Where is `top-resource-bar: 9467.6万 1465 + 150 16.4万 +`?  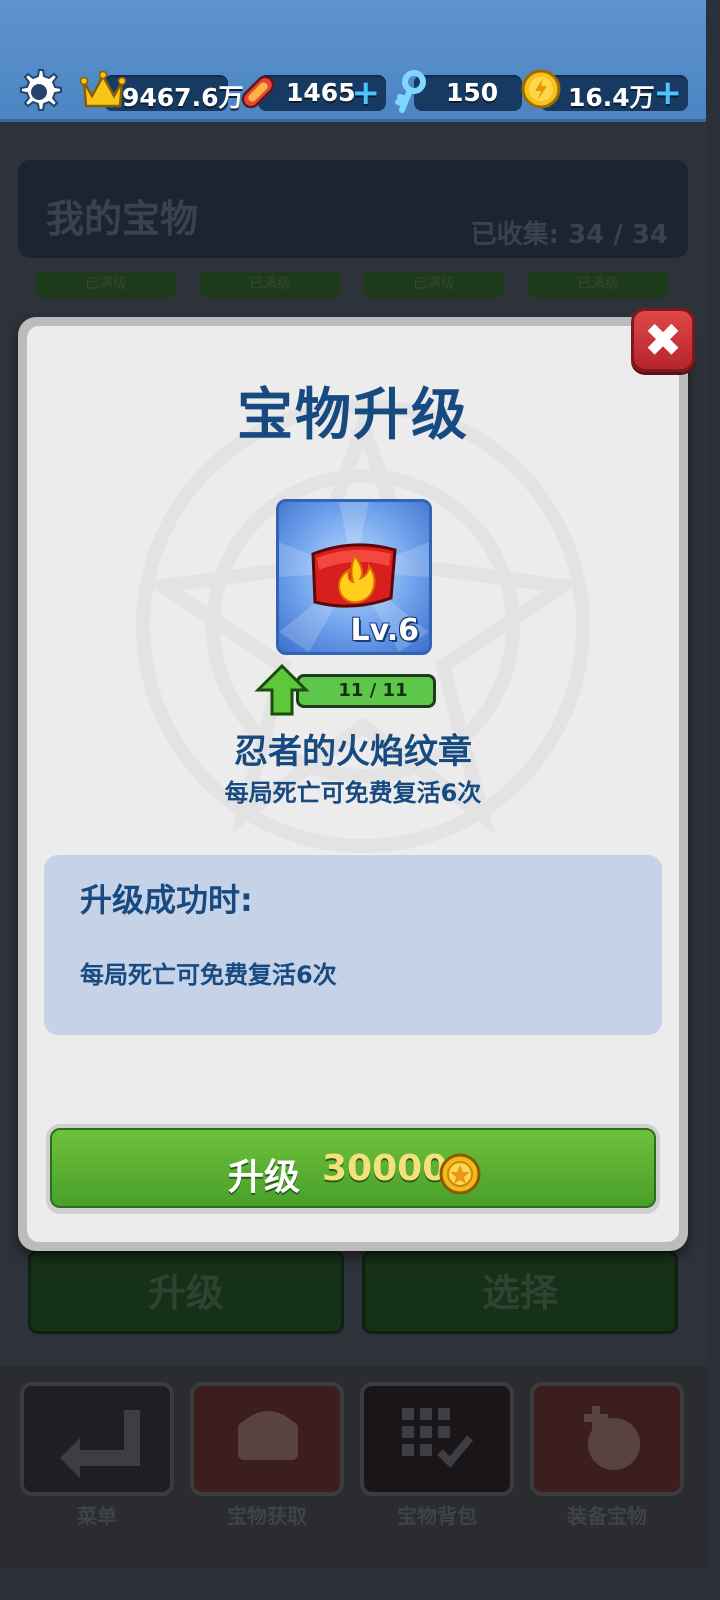 top-resource-bar: 9467.6万 1465 + 150 16.4万 + is located at coordinates (353, 61).